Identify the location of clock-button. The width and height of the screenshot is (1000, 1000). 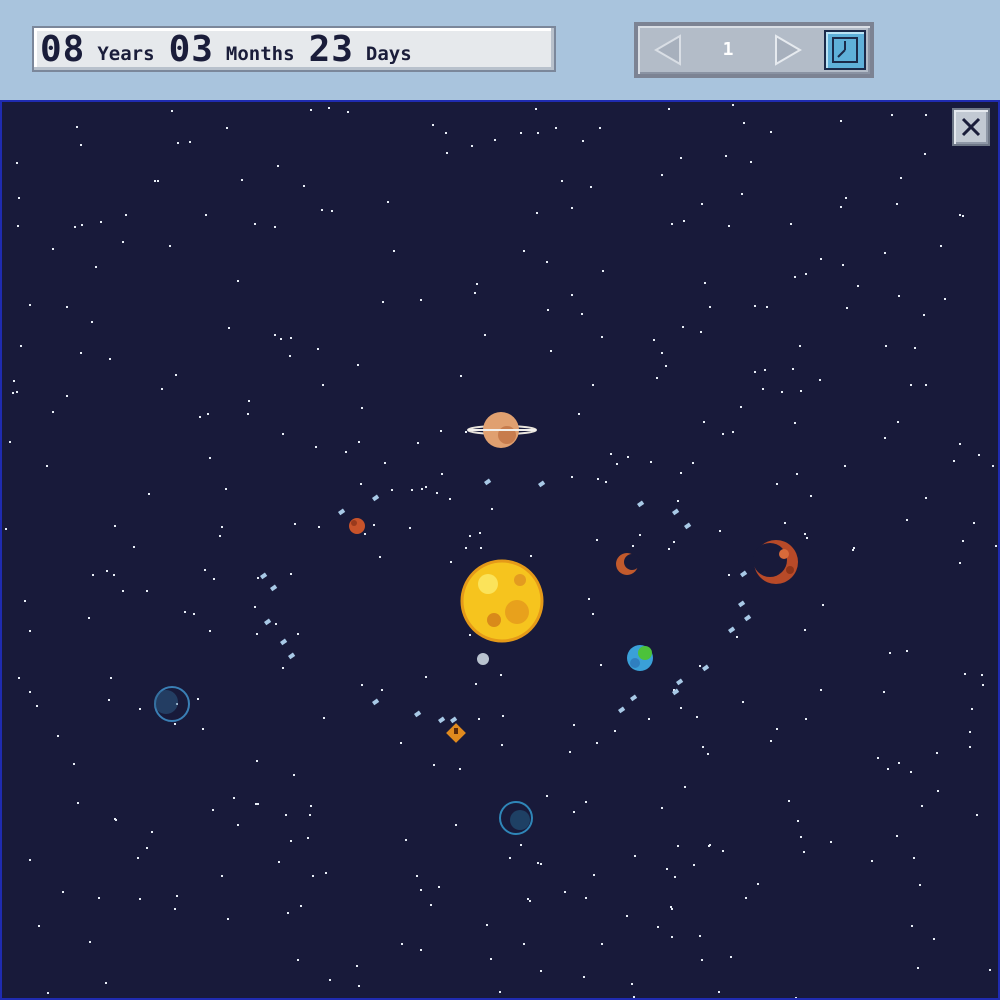
(845, 50).